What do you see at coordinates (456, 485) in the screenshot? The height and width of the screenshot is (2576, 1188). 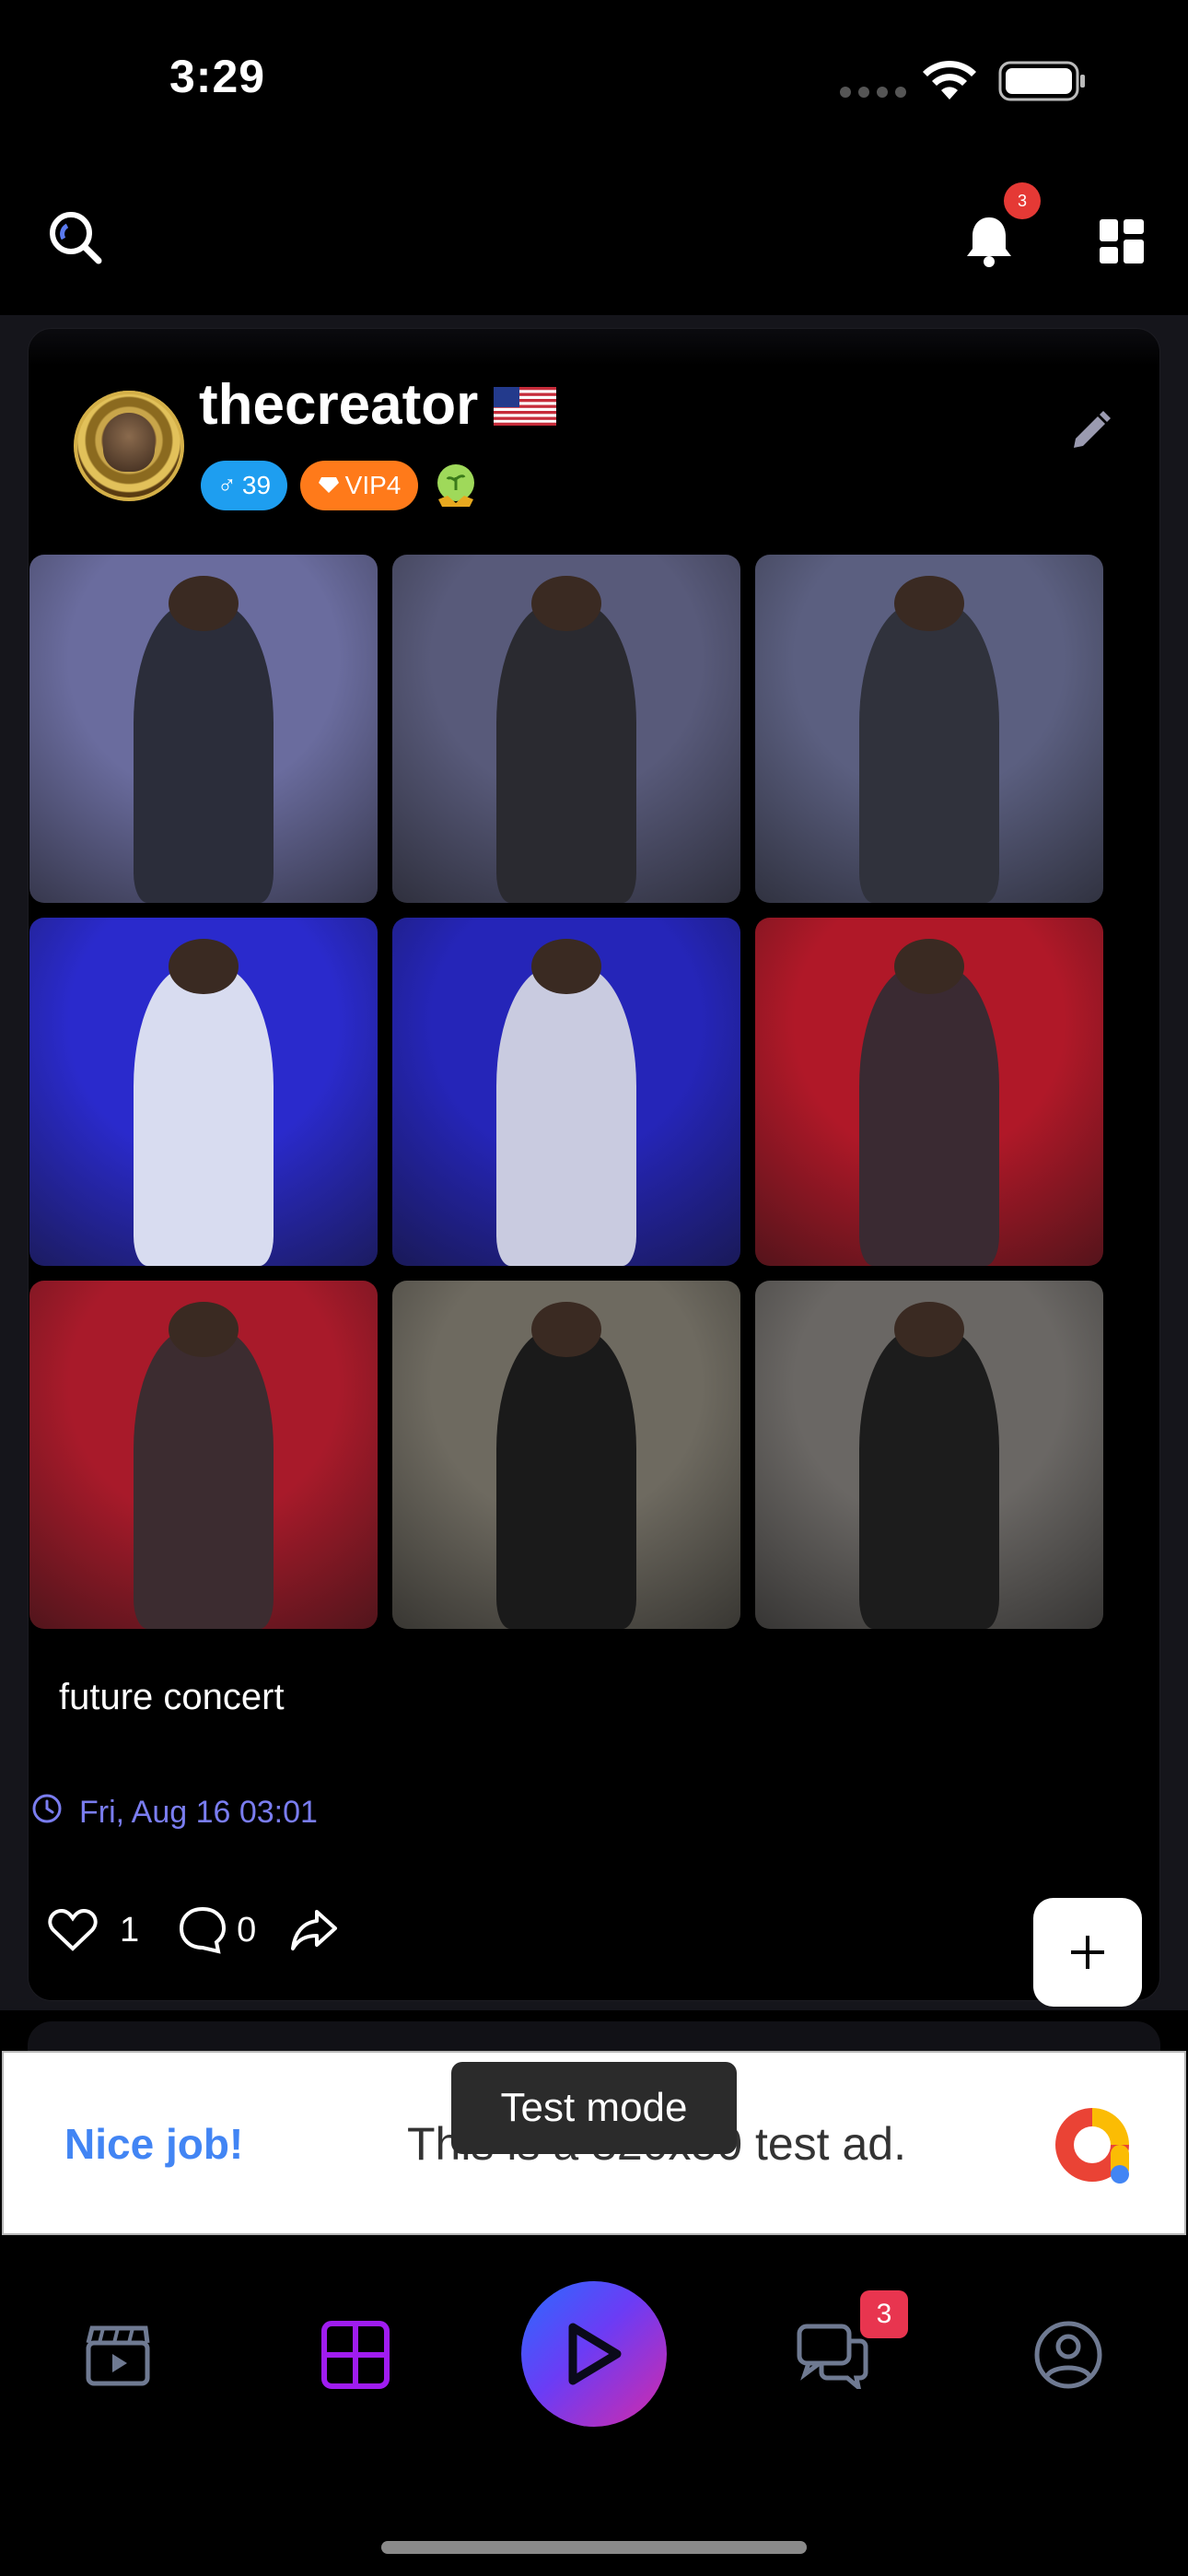 I see `sprout-badge-icon` at bounding box center [456, 485].